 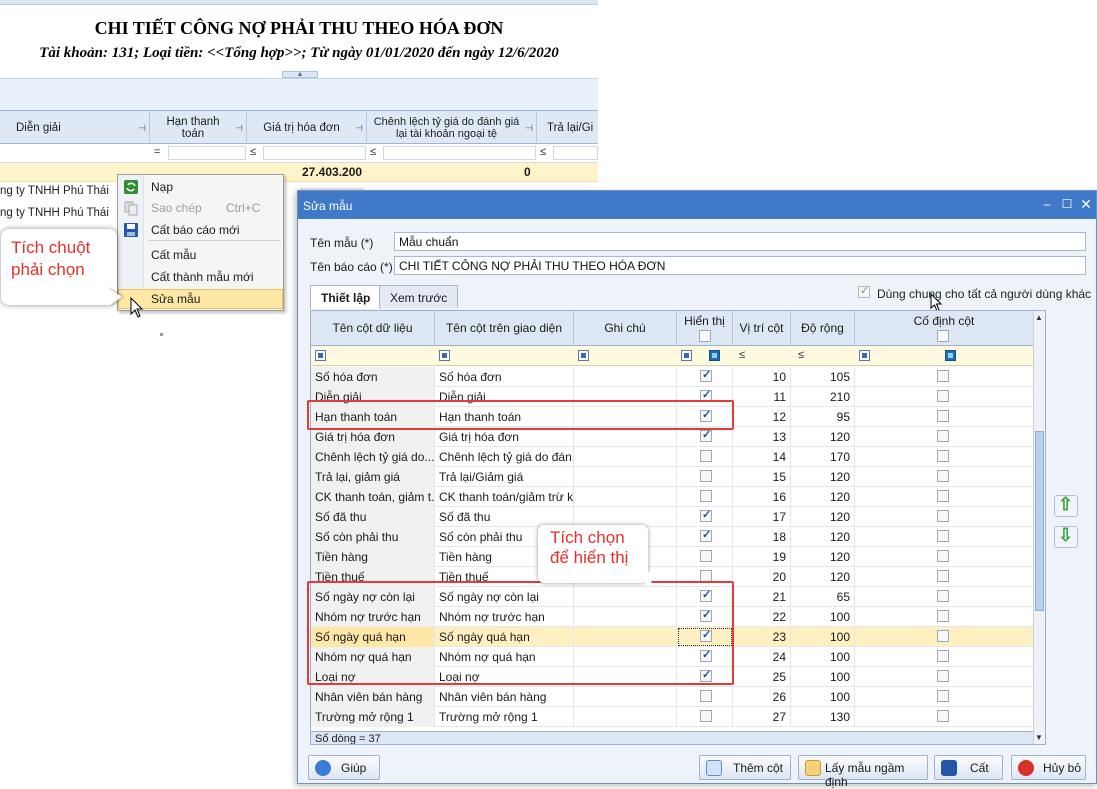 What do you see at coordinates (504, 328) in the screenshot?
I see `col-header-ui-column: Tên cột trên giao diện` at bounding box center [504, 328].